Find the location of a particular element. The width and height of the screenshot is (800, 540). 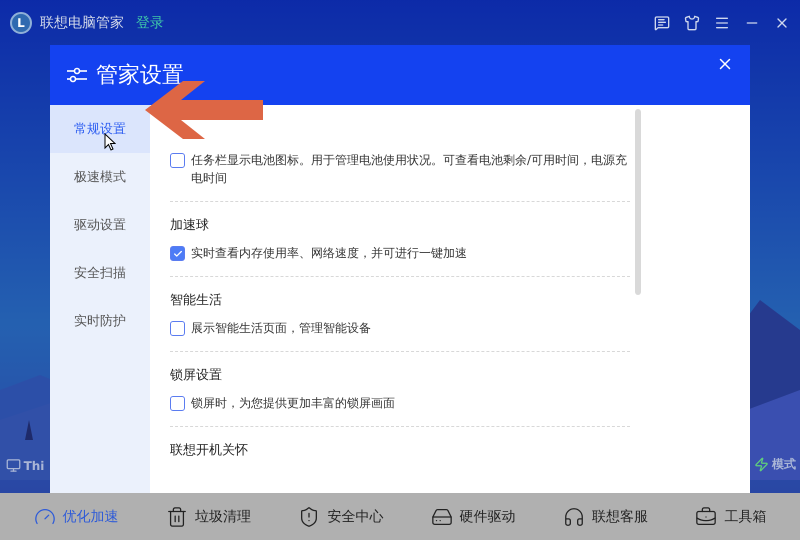

nav-item: 硬件驱动 is located at coordinates (473, 516).